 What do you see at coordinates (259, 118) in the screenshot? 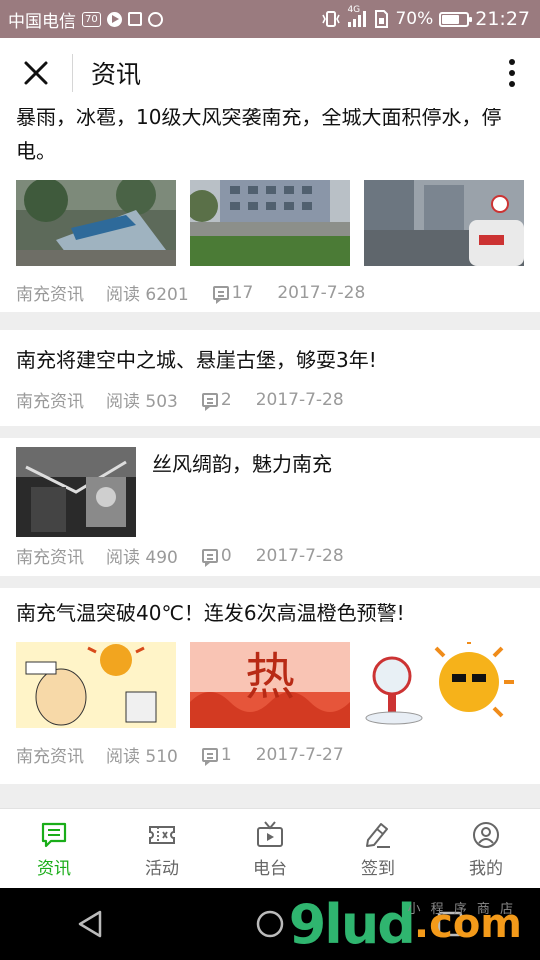
I see `article-title-line1: 暴雨，冰雹，10级大风突袭南充，全城大面积停水，停` at bounding box center [259, 118].